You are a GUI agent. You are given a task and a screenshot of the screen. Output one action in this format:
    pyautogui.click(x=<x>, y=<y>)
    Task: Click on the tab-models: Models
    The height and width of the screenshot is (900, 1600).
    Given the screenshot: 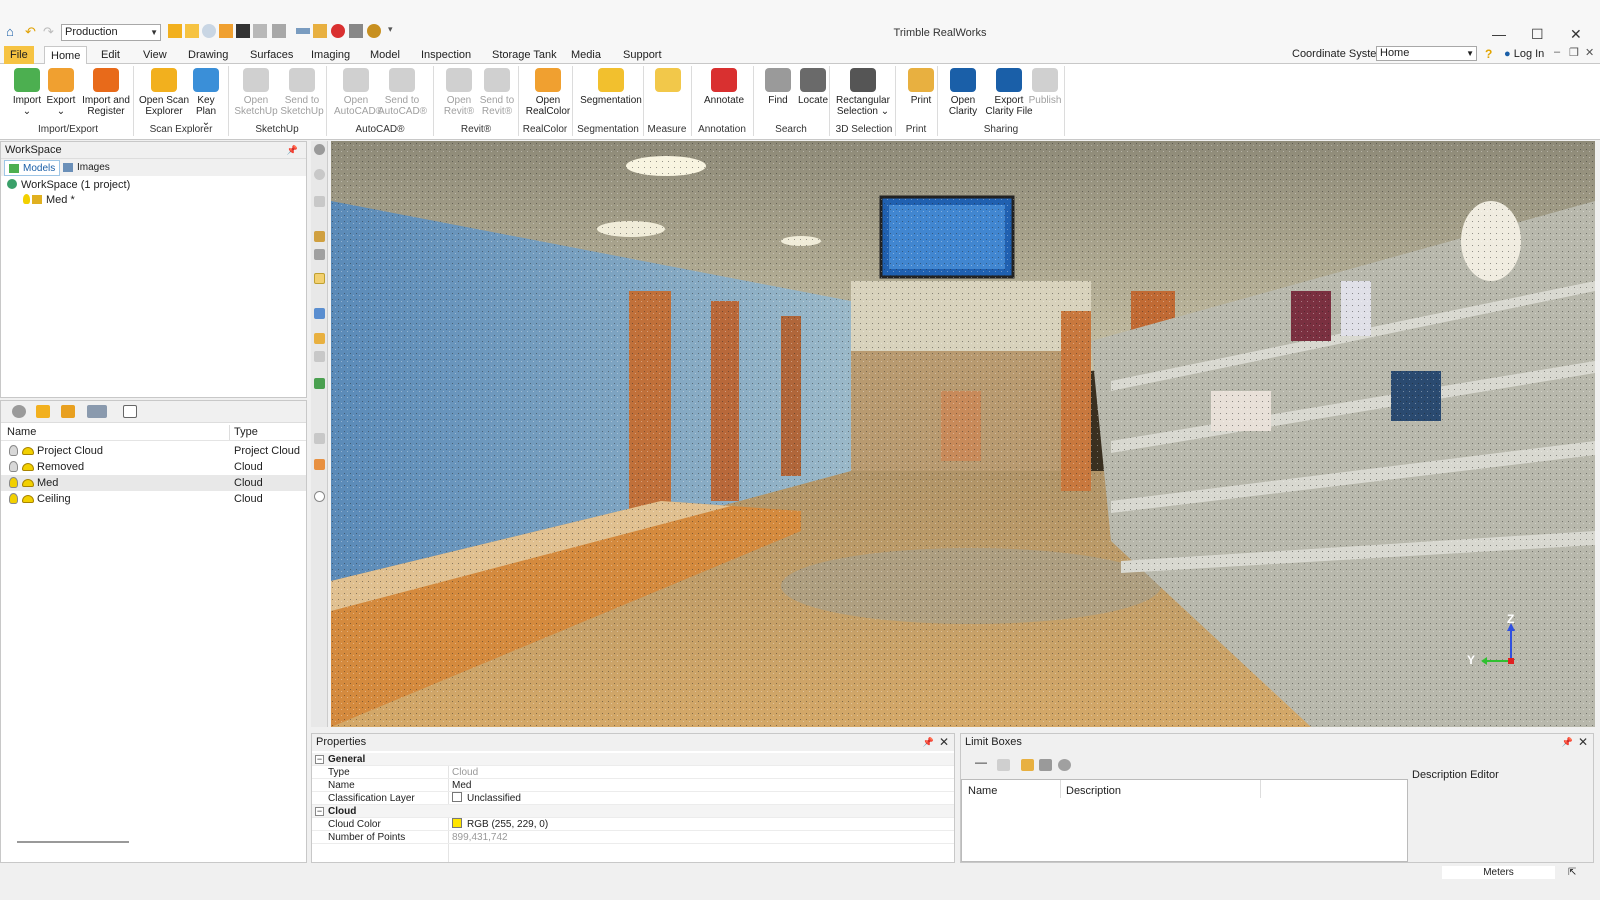 What is the action you would take?
    pyautogui.click(x=32, y=168)
    